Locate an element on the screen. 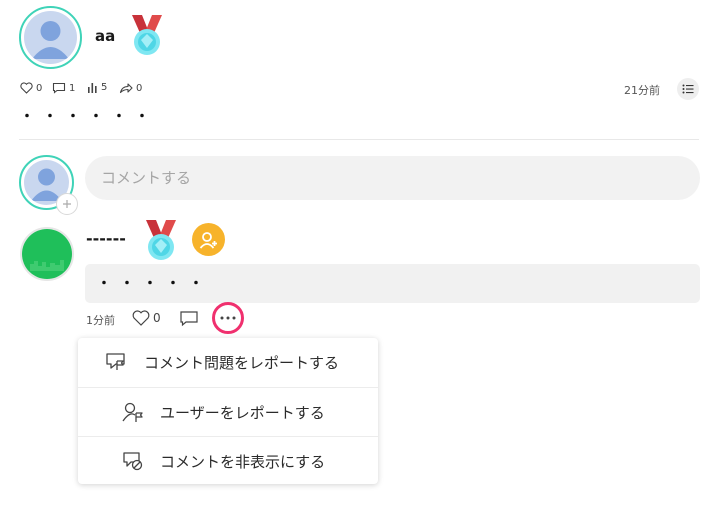  comment-timestamp: 1分前 is located at coordinates (100, 320).